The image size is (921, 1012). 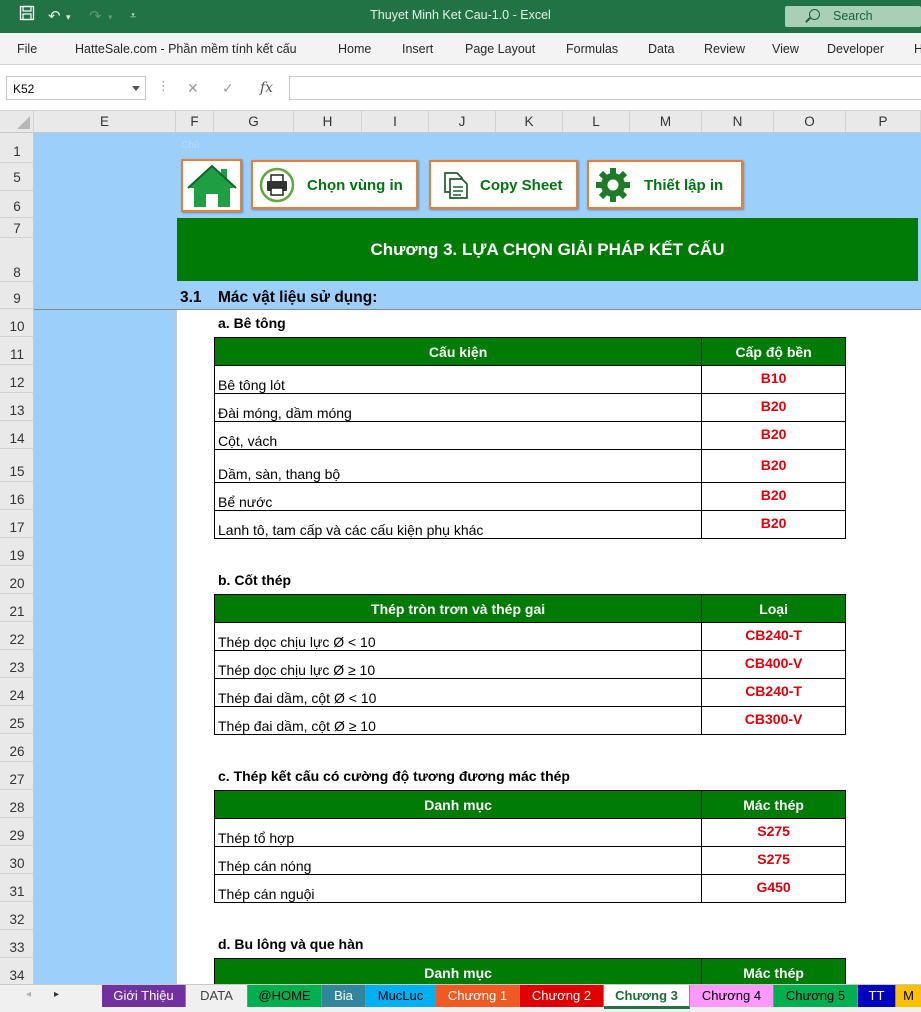 I want to click on row-header: 28, so click(x=17, y=804).